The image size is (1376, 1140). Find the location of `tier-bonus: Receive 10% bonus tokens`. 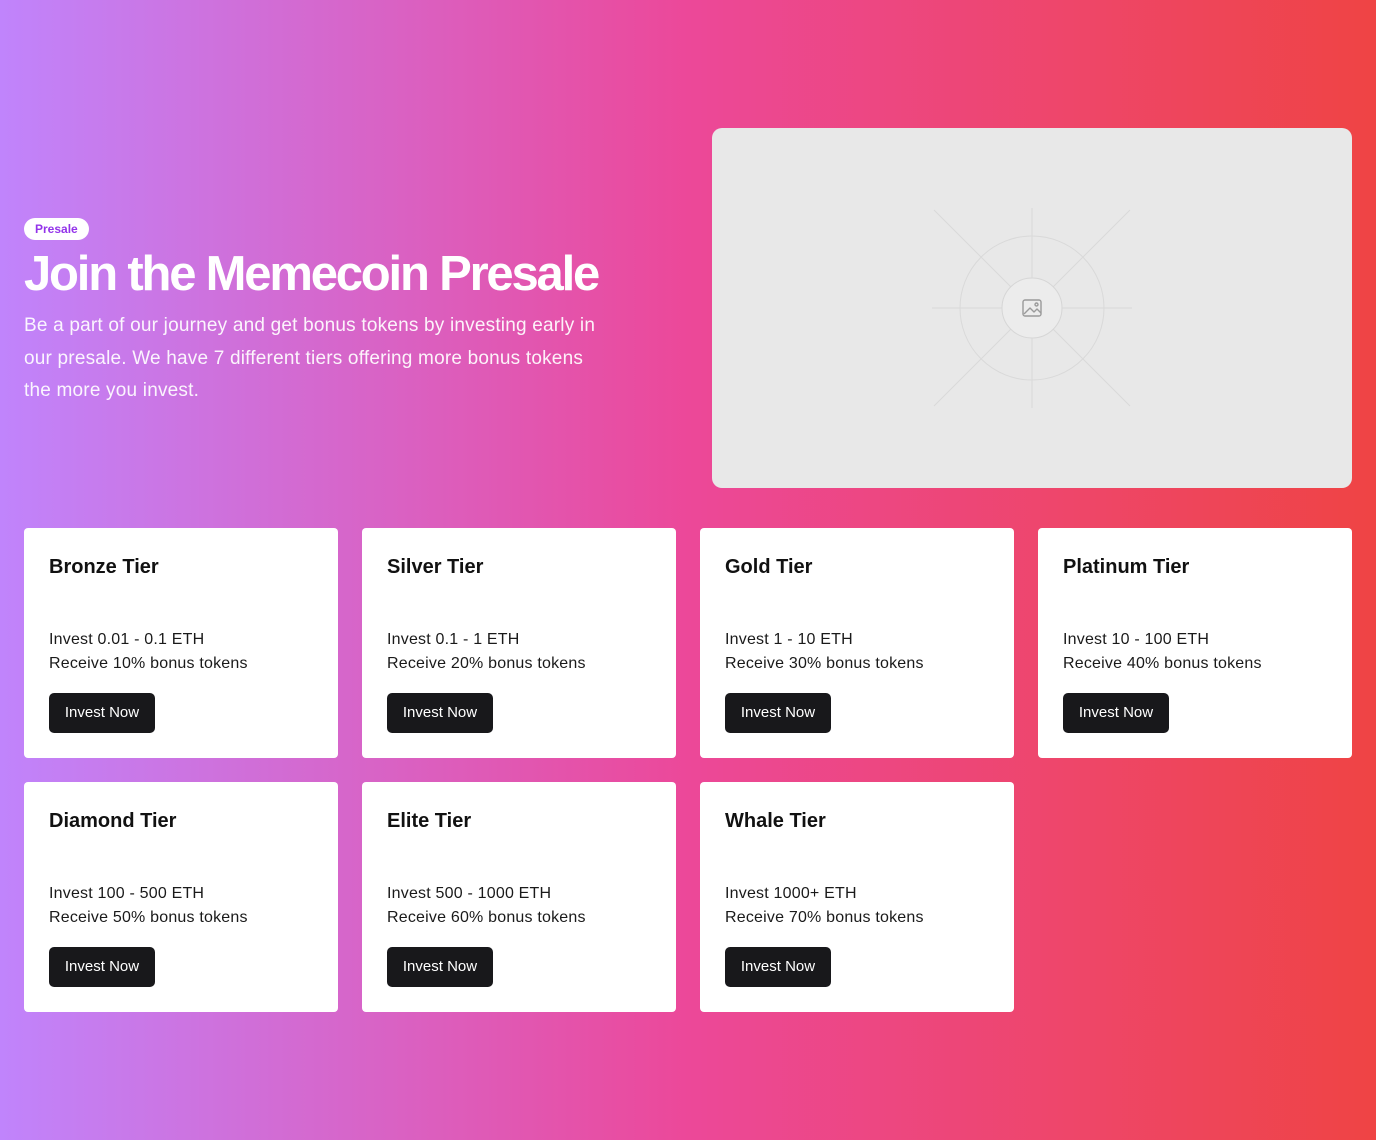

tier-bonus: Receive 10% bonus tokens is located at coordinates (148, 663).